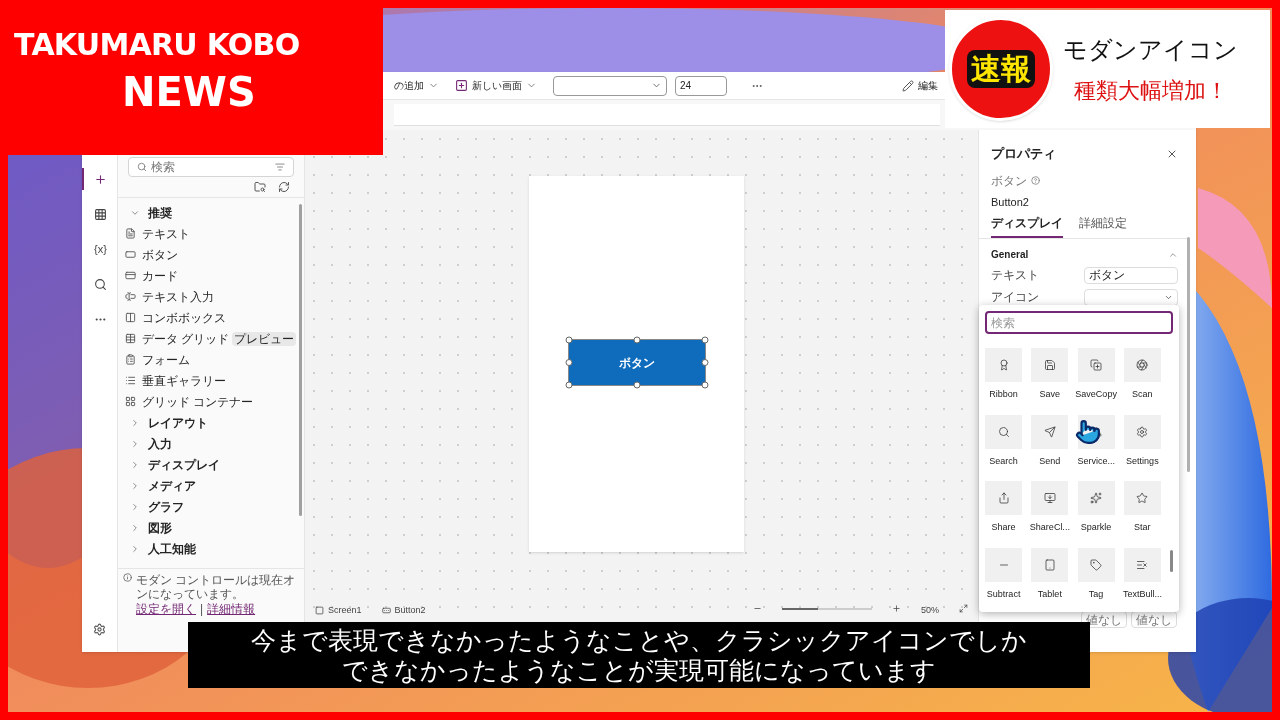 The image size is (1280, 720). Describe the element at coordinates (920, 85) in the screenshot. I see `edit-button: 編集` at that location.